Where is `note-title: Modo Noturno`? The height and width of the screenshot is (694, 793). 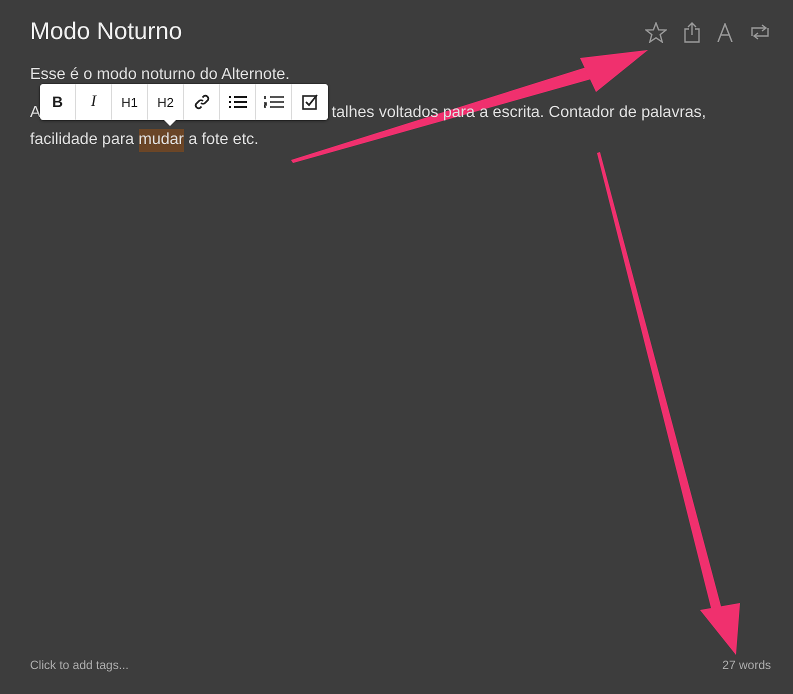 note-title: Modo Noturno is located at coordinates (106, 32).